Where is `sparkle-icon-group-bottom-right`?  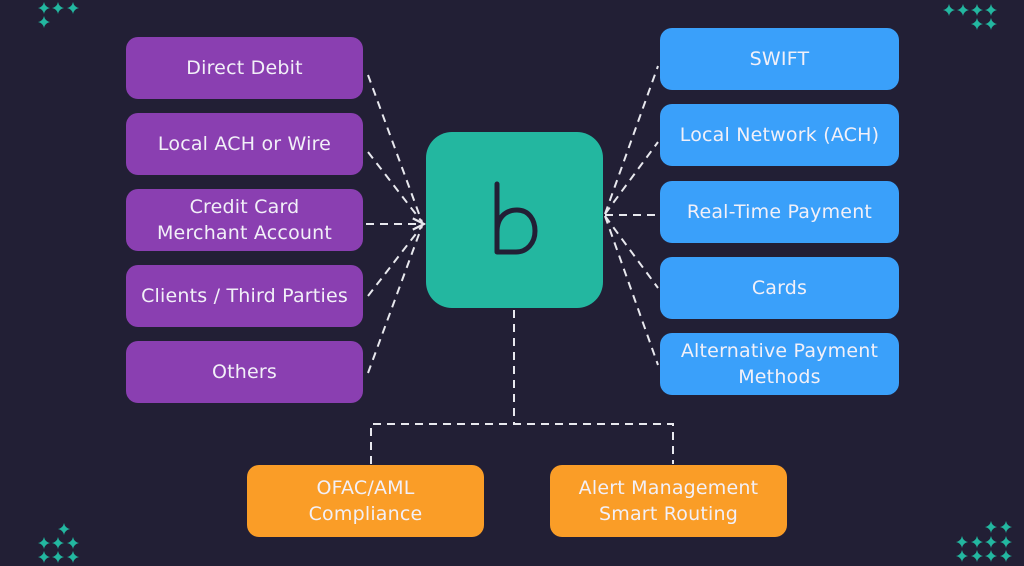
sparkle-icon-group-bottom-right is located at coordinates (984, 541).